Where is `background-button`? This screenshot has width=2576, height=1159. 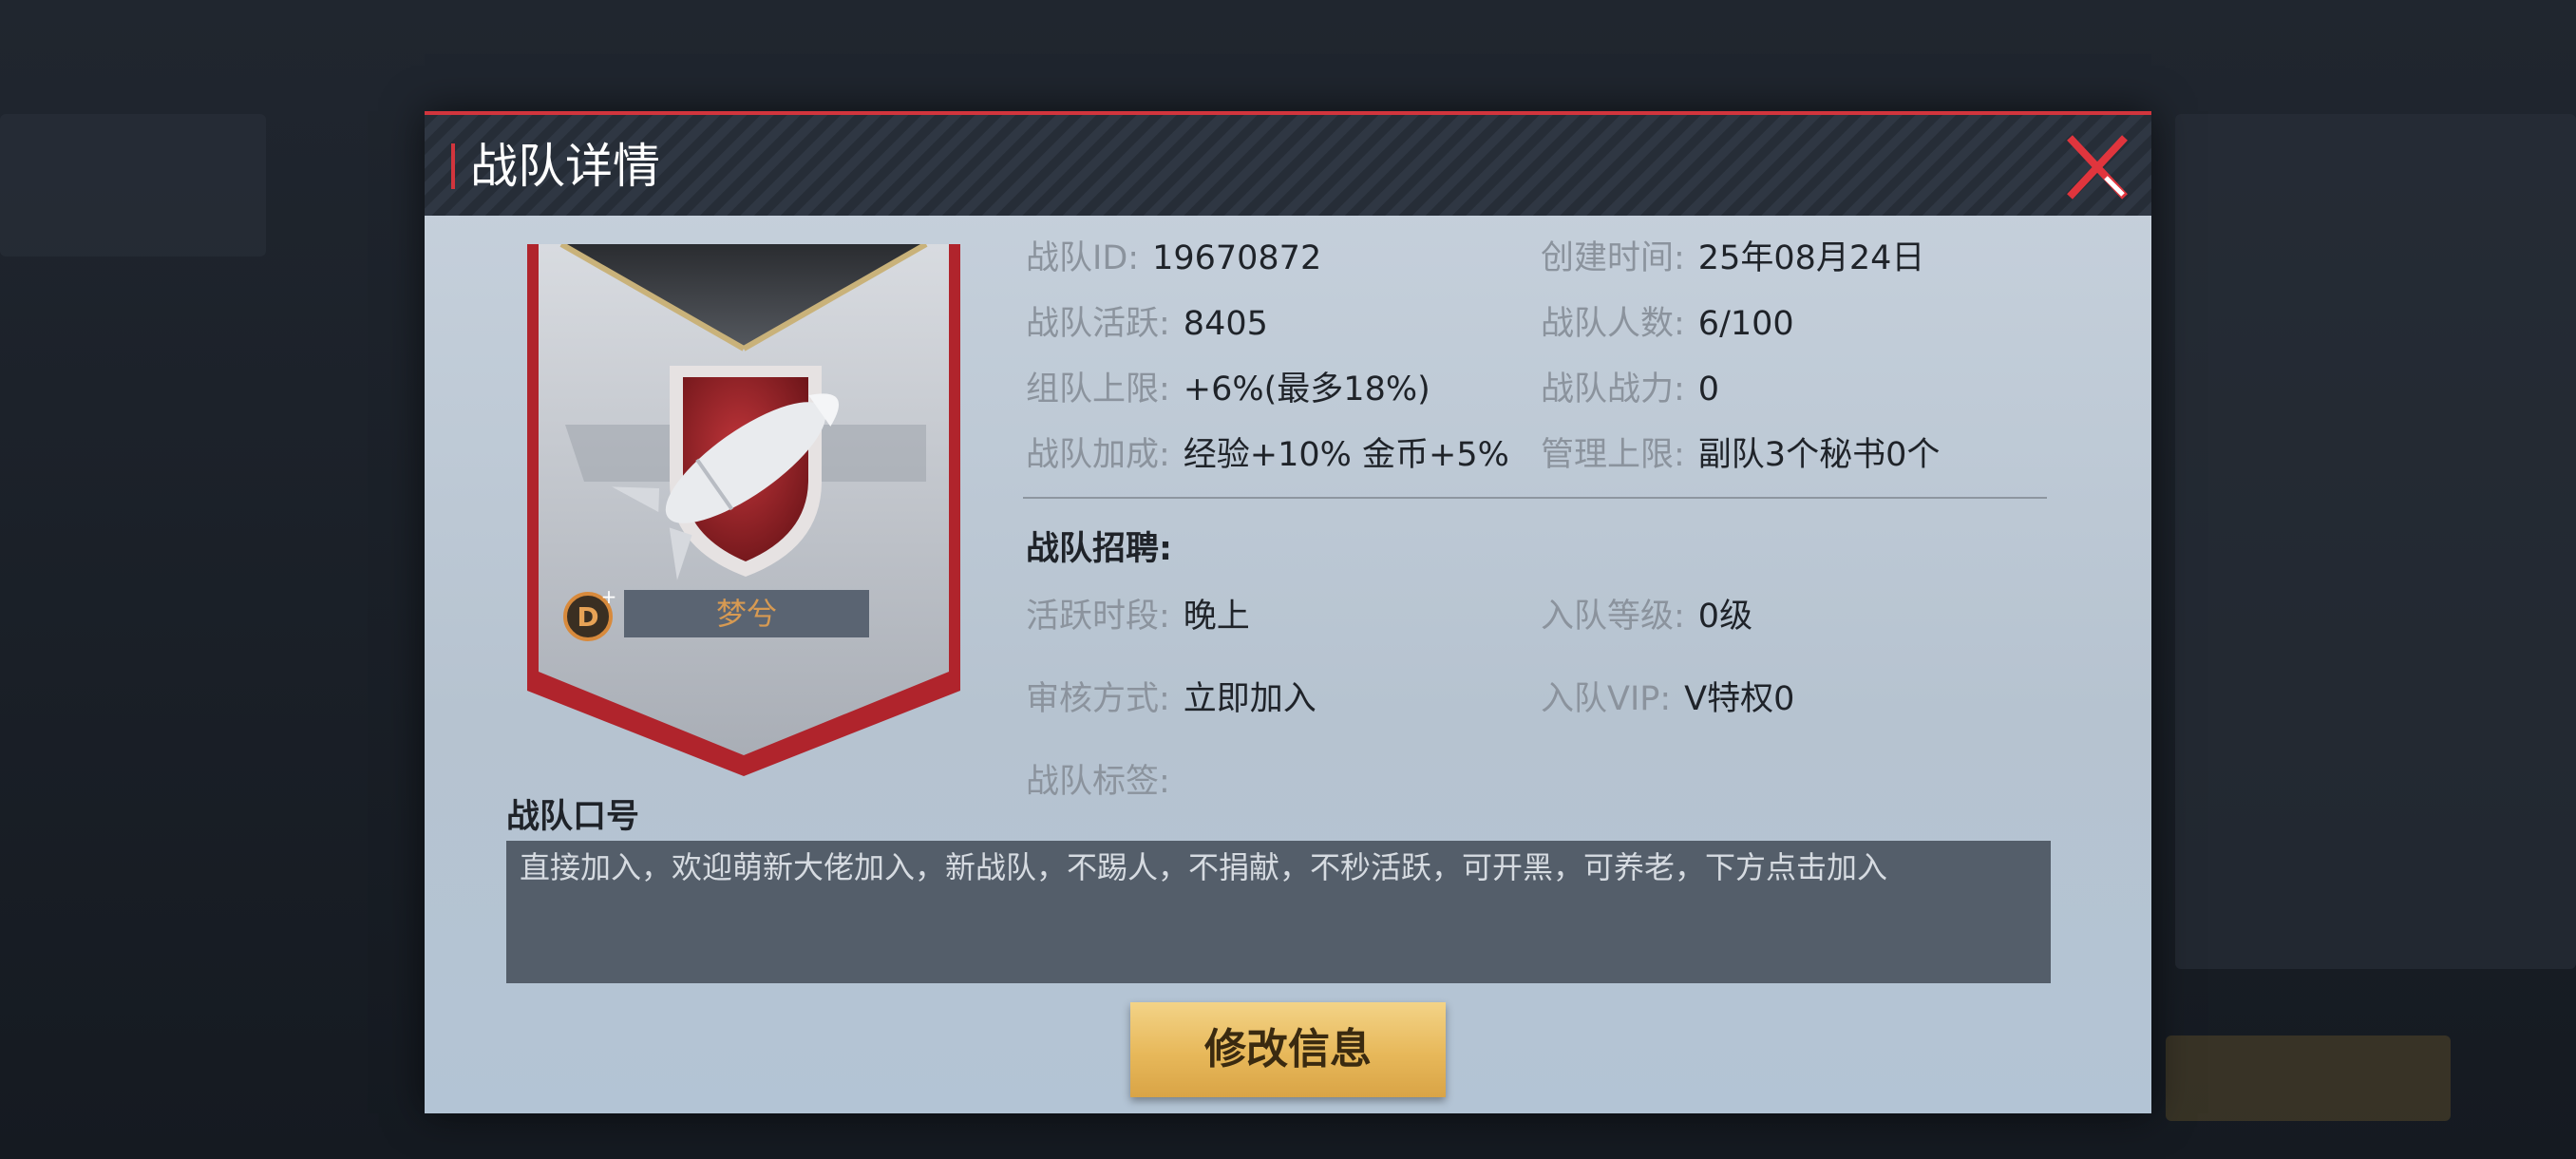
background-button is located at coordinates (2308, 1078).